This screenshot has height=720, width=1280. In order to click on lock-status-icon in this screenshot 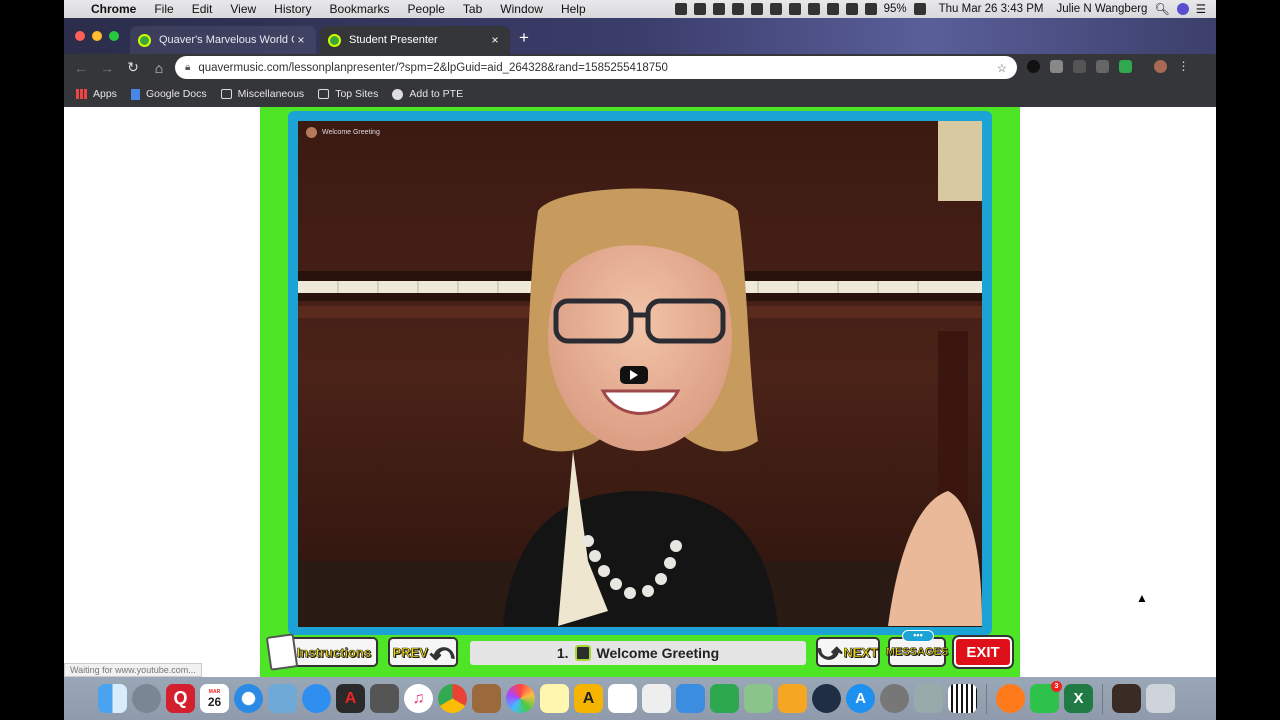, I will do `click(756, 9)`.